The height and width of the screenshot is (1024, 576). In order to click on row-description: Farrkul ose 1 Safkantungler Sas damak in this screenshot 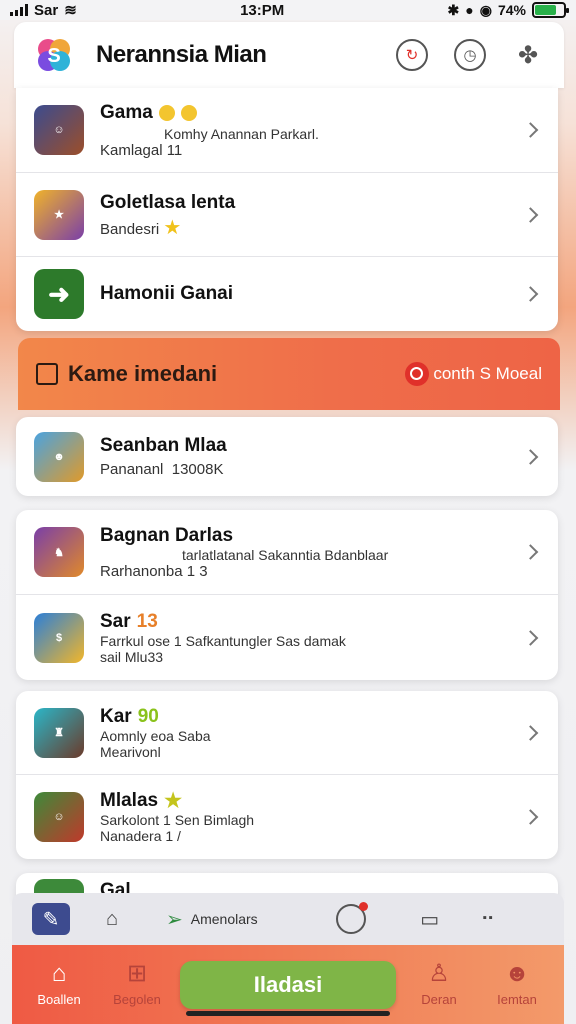, I will do `click(223, 640)`.